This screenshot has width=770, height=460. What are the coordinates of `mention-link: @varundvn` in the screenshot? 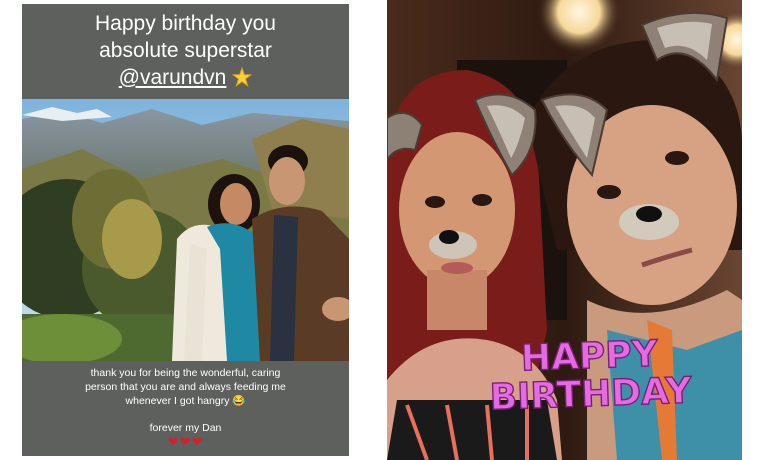 It's located at (173, 77).